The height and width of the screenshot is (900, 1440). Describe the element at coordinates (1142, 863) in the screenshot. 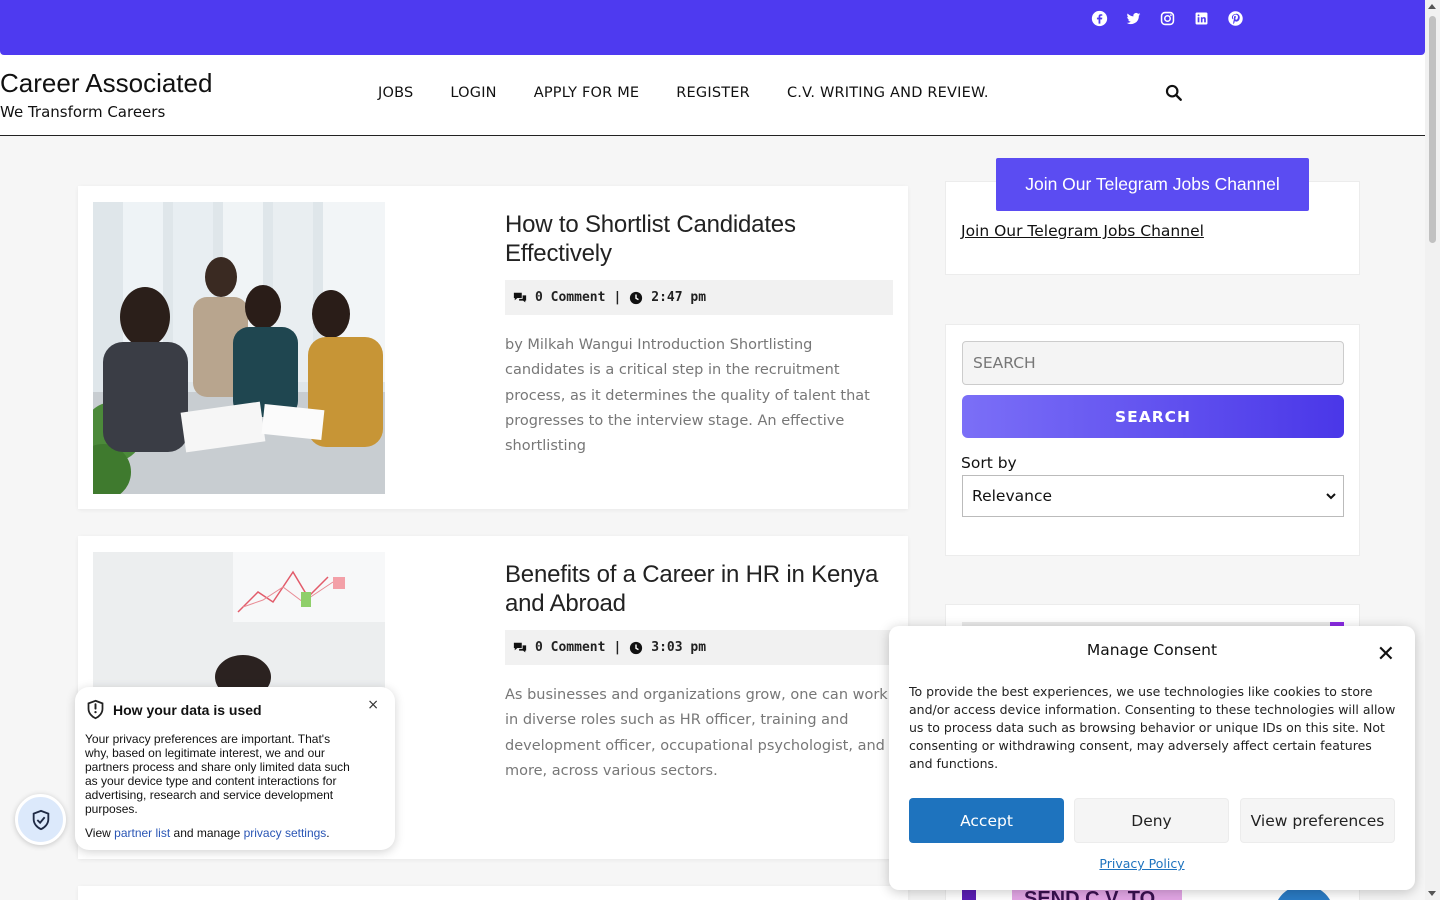

I see `privacy-policy-link: Privacy Policy` at that location.